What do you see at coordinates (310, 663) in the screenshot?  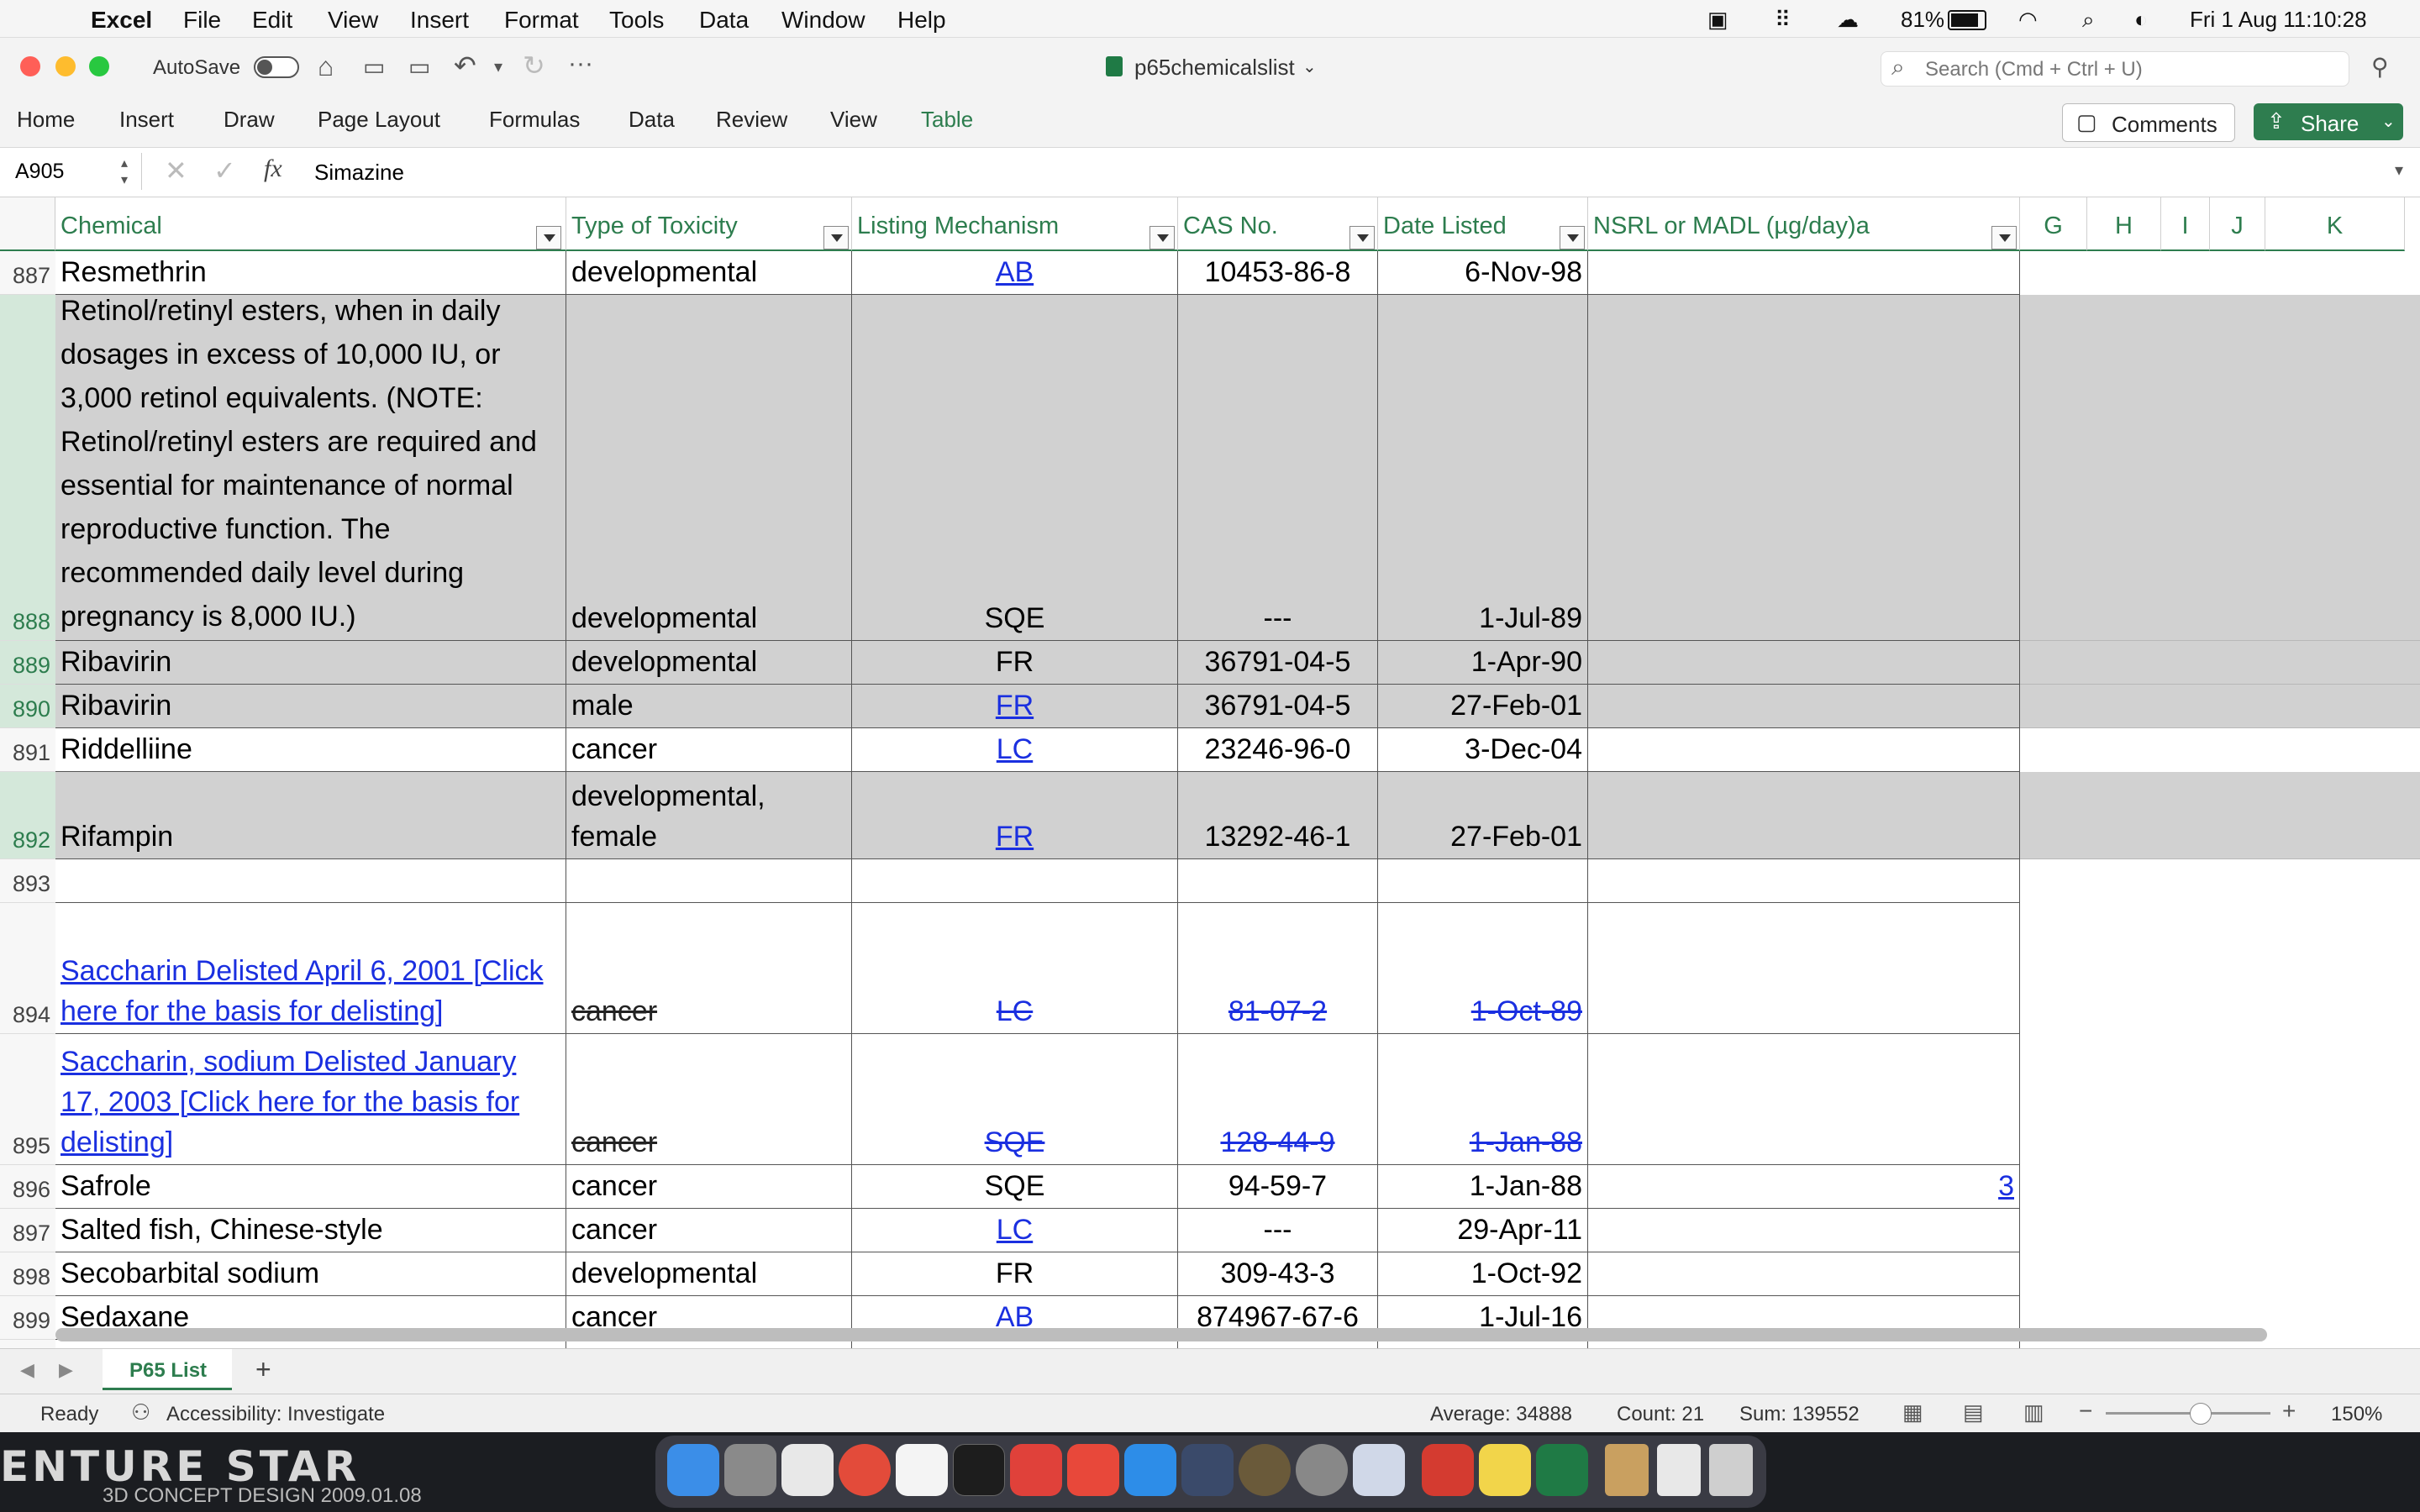 I see `cell-chemical: Ribavirin` at bounding box center [310, 663].